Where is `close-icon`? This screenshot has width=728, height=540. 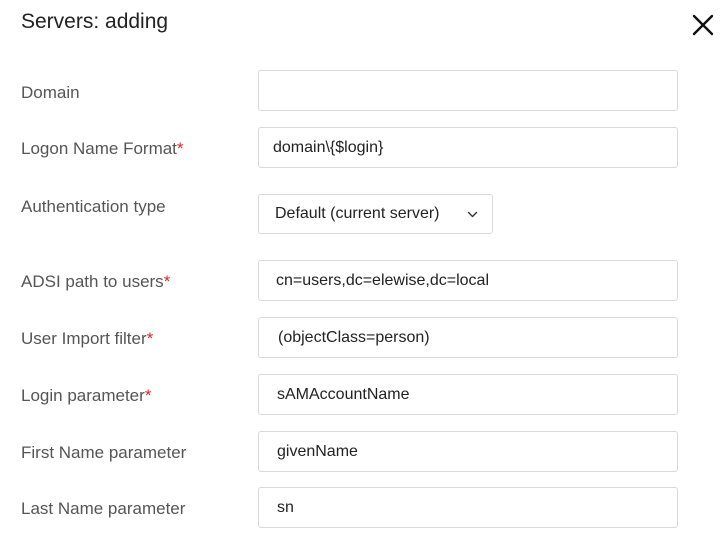 close-icon is located at coordinates (703, 25).